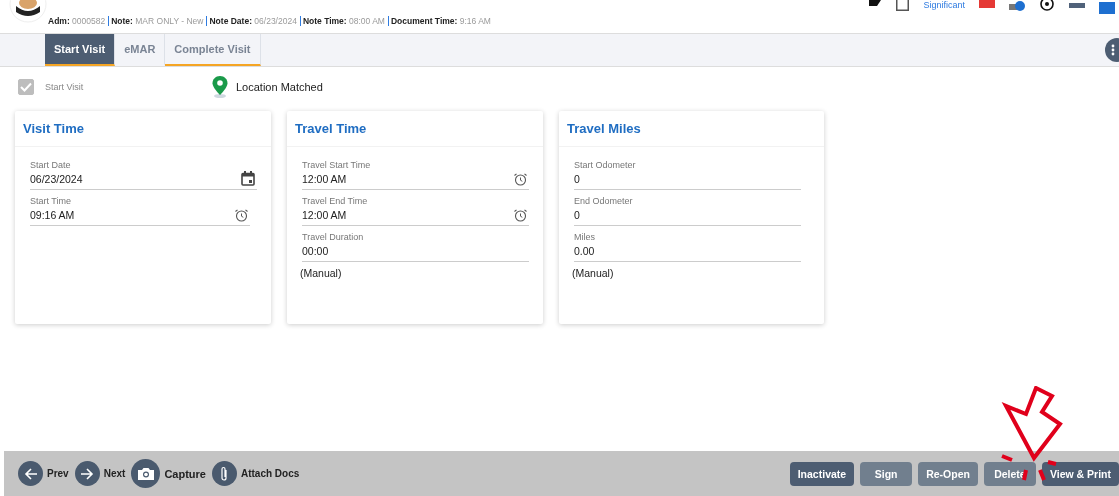 The image size is (1119, 496). I want to click on left-arrow-icon, so click(30, 473).